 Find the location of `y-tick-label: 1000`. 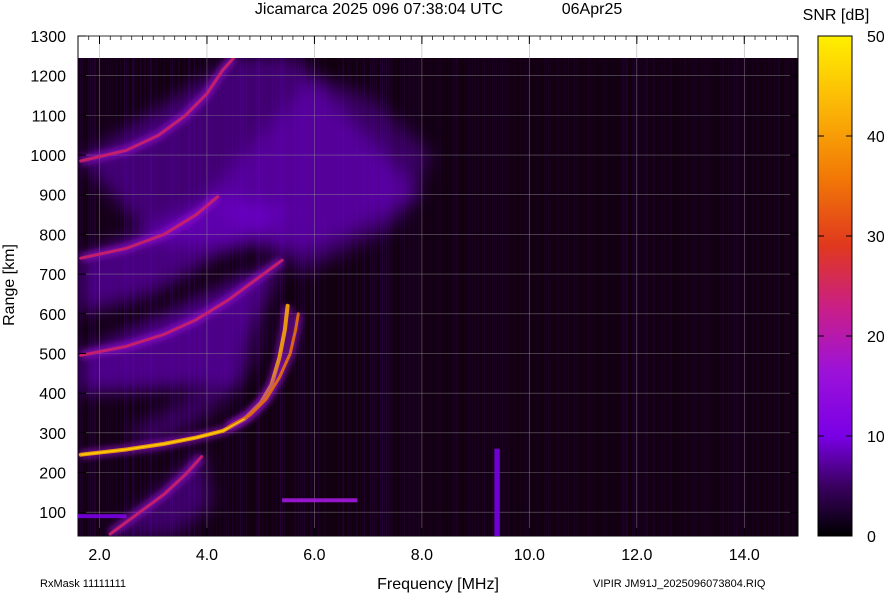

y-tick-label: 1000 is located at coordinates (48, 156).